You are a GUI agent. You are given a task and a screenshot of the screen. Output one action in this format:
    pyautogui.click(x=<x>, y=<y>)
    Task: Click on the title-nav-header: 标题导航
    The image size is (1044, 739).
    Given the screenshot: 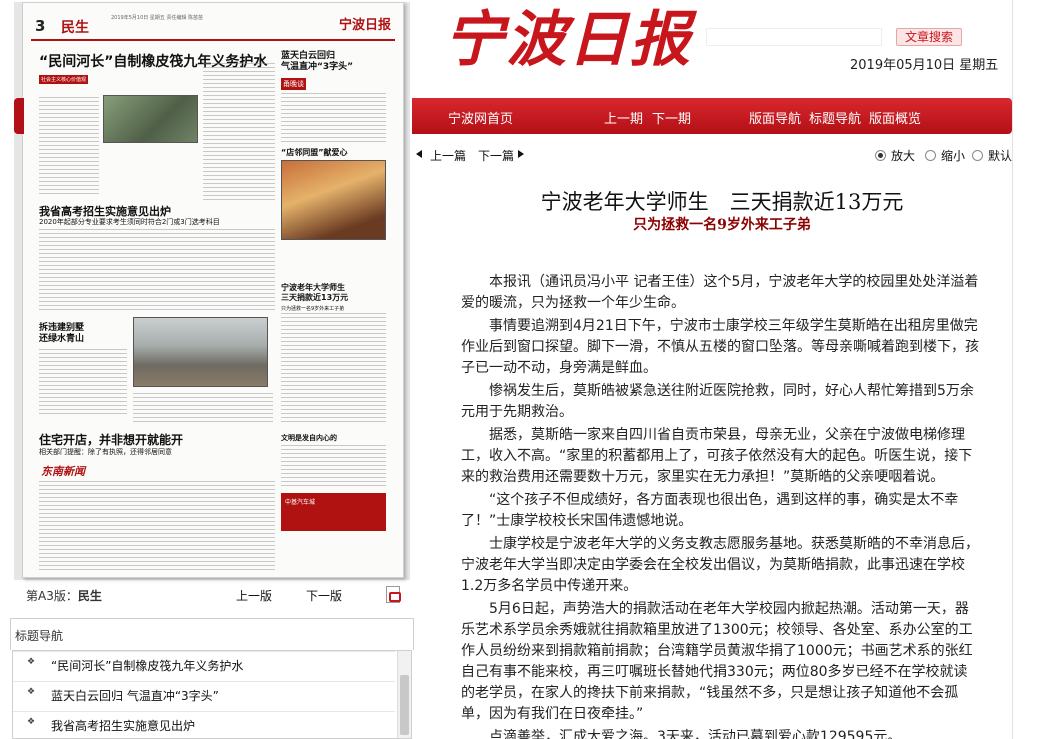 What is the action you would take?
    pyautogui.click(x=212, y=634)
    